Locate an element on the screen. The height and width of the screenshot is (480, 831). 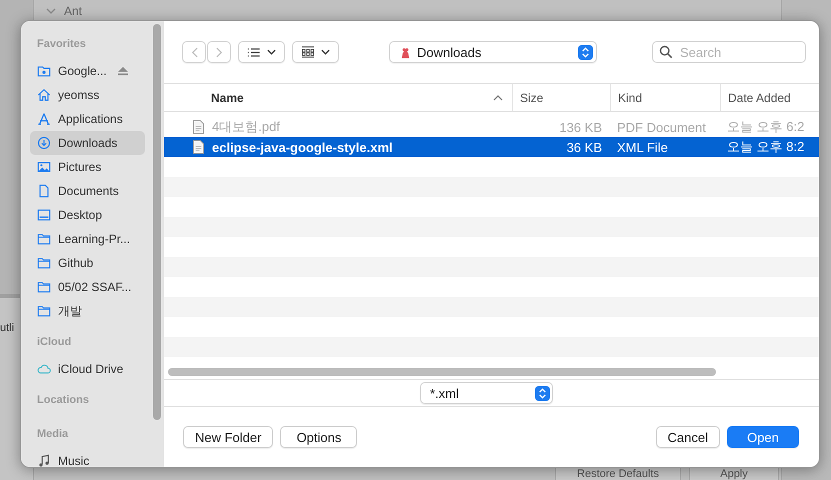
chevron-left-icon is located at coordinates (194, 52).